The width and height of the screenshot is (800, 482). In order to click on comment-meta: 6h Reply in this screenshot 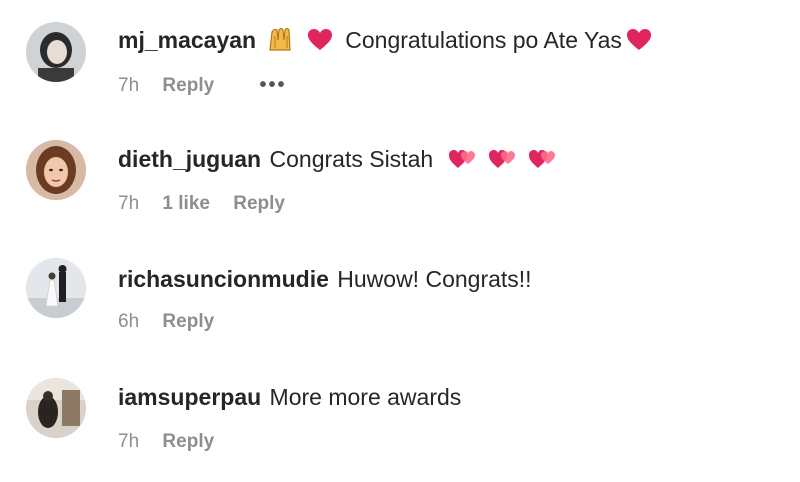, I will do `click(175, 322)`.